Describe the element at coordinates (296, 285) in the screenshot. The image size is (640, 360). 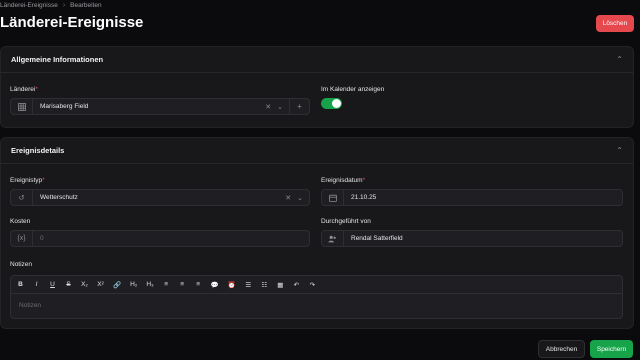
I see `undo-icon: ↶` at that location.